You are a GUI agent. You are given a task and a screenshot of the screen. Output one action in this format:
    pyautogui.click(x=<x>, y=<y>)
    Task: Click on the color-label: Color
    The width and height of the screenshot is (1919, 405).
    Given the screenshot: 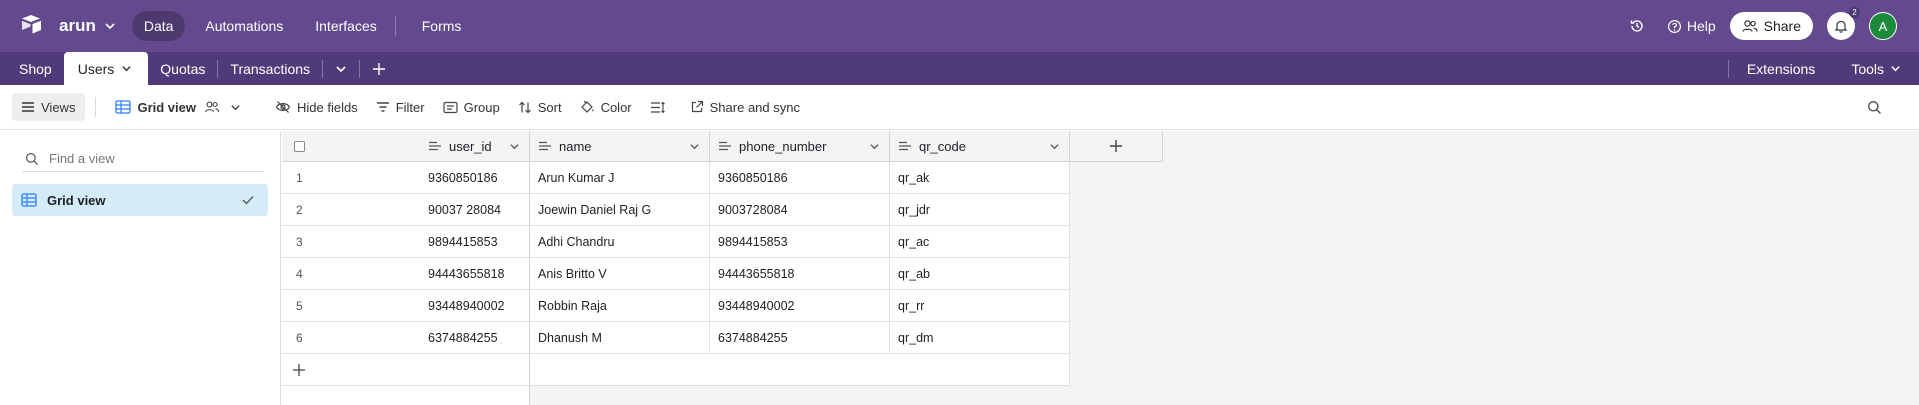 What is the action you would take?
    pyautogui.click(x=616, y=107)
    